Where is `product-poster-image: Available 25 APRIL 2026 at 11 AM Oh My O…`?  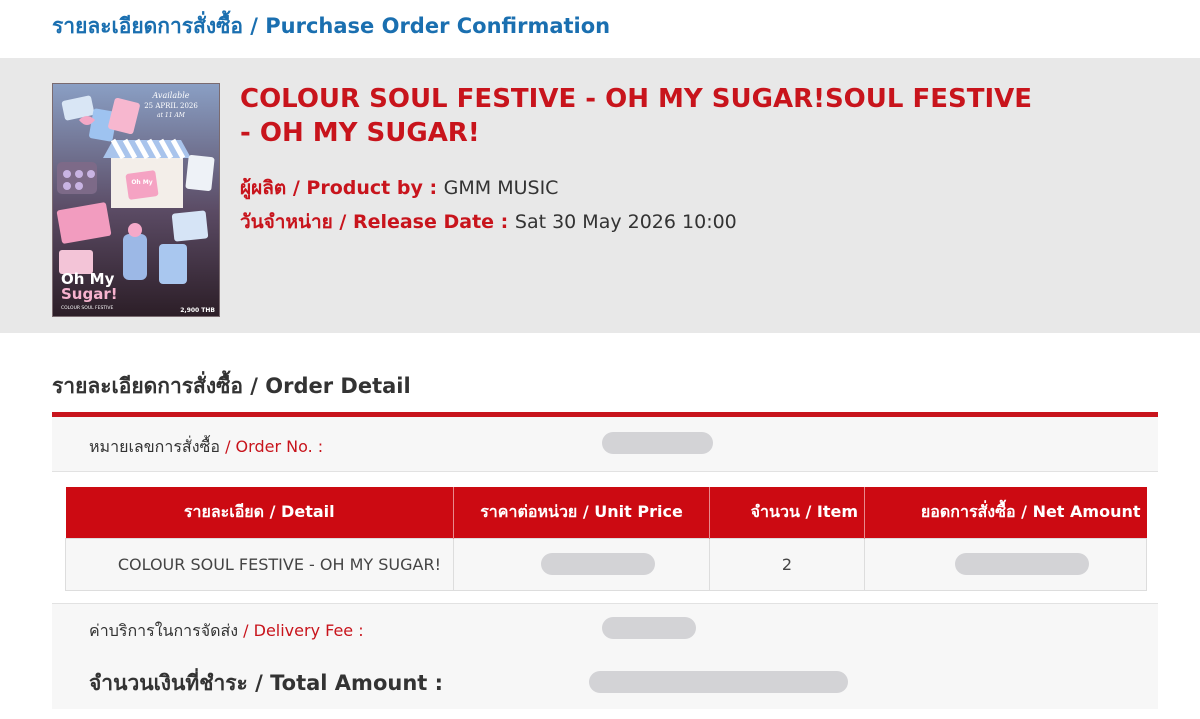 product-poster-image: Available 25 APRIL 2026 at 11 AM Oh My O… is located at coordinates (136, 200).